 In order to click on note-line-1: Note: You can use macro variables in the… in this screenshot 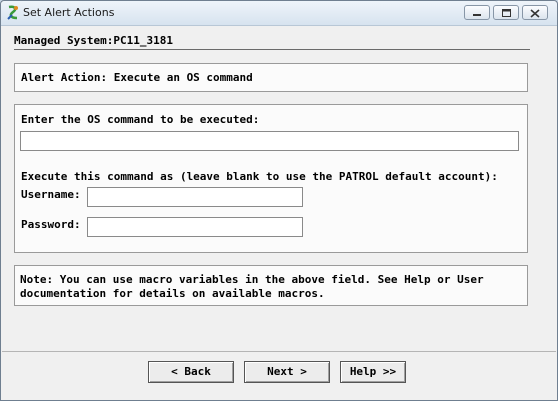, I will do `click(252, 279)`.